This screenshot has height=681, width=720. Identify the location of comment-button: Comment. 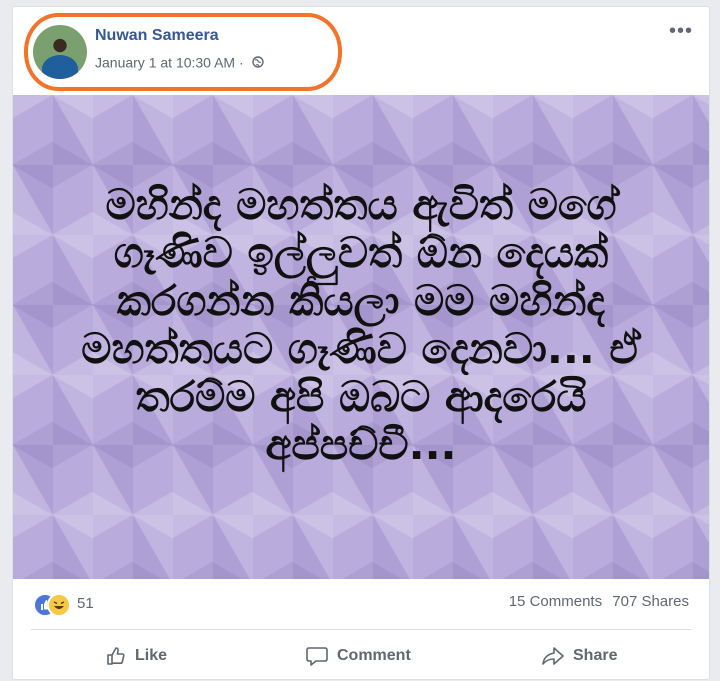
(358, 656).